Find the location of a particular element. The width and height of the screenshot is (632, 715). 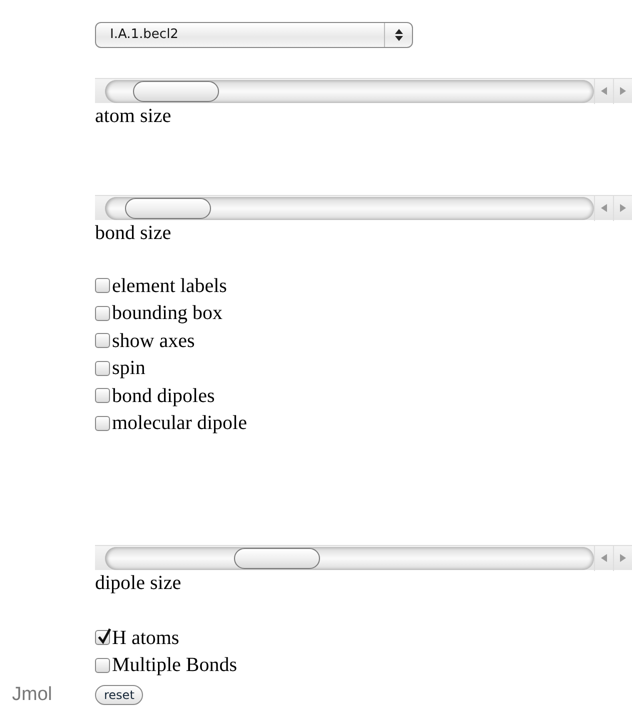

slider-label: atom size is located at coordinates (133, 116).